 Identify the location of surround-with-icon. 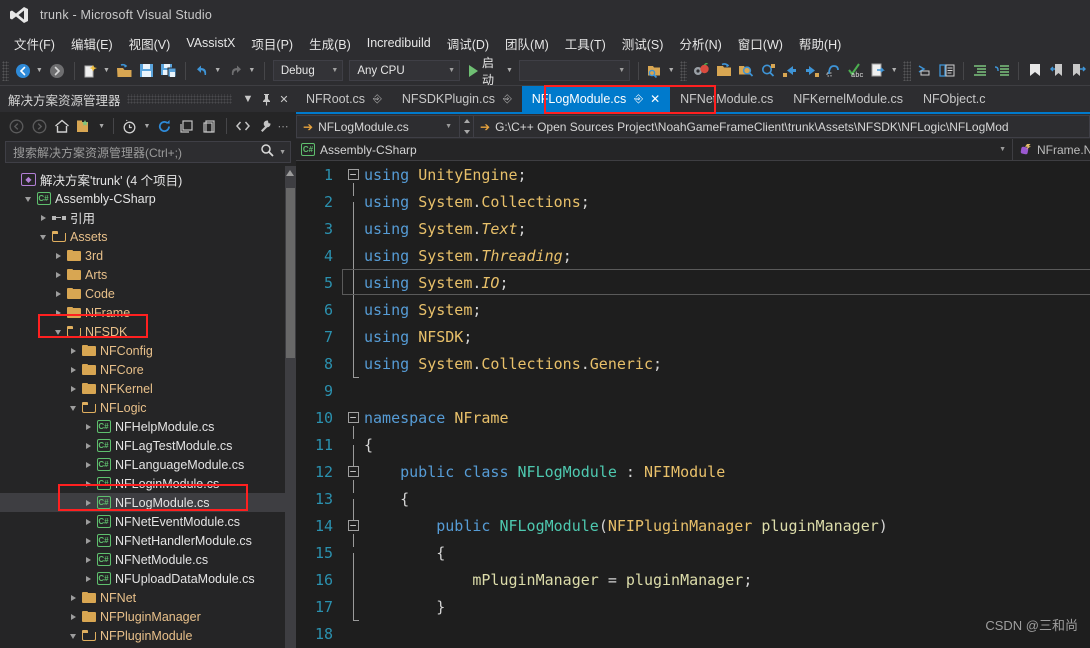
(925, 71).